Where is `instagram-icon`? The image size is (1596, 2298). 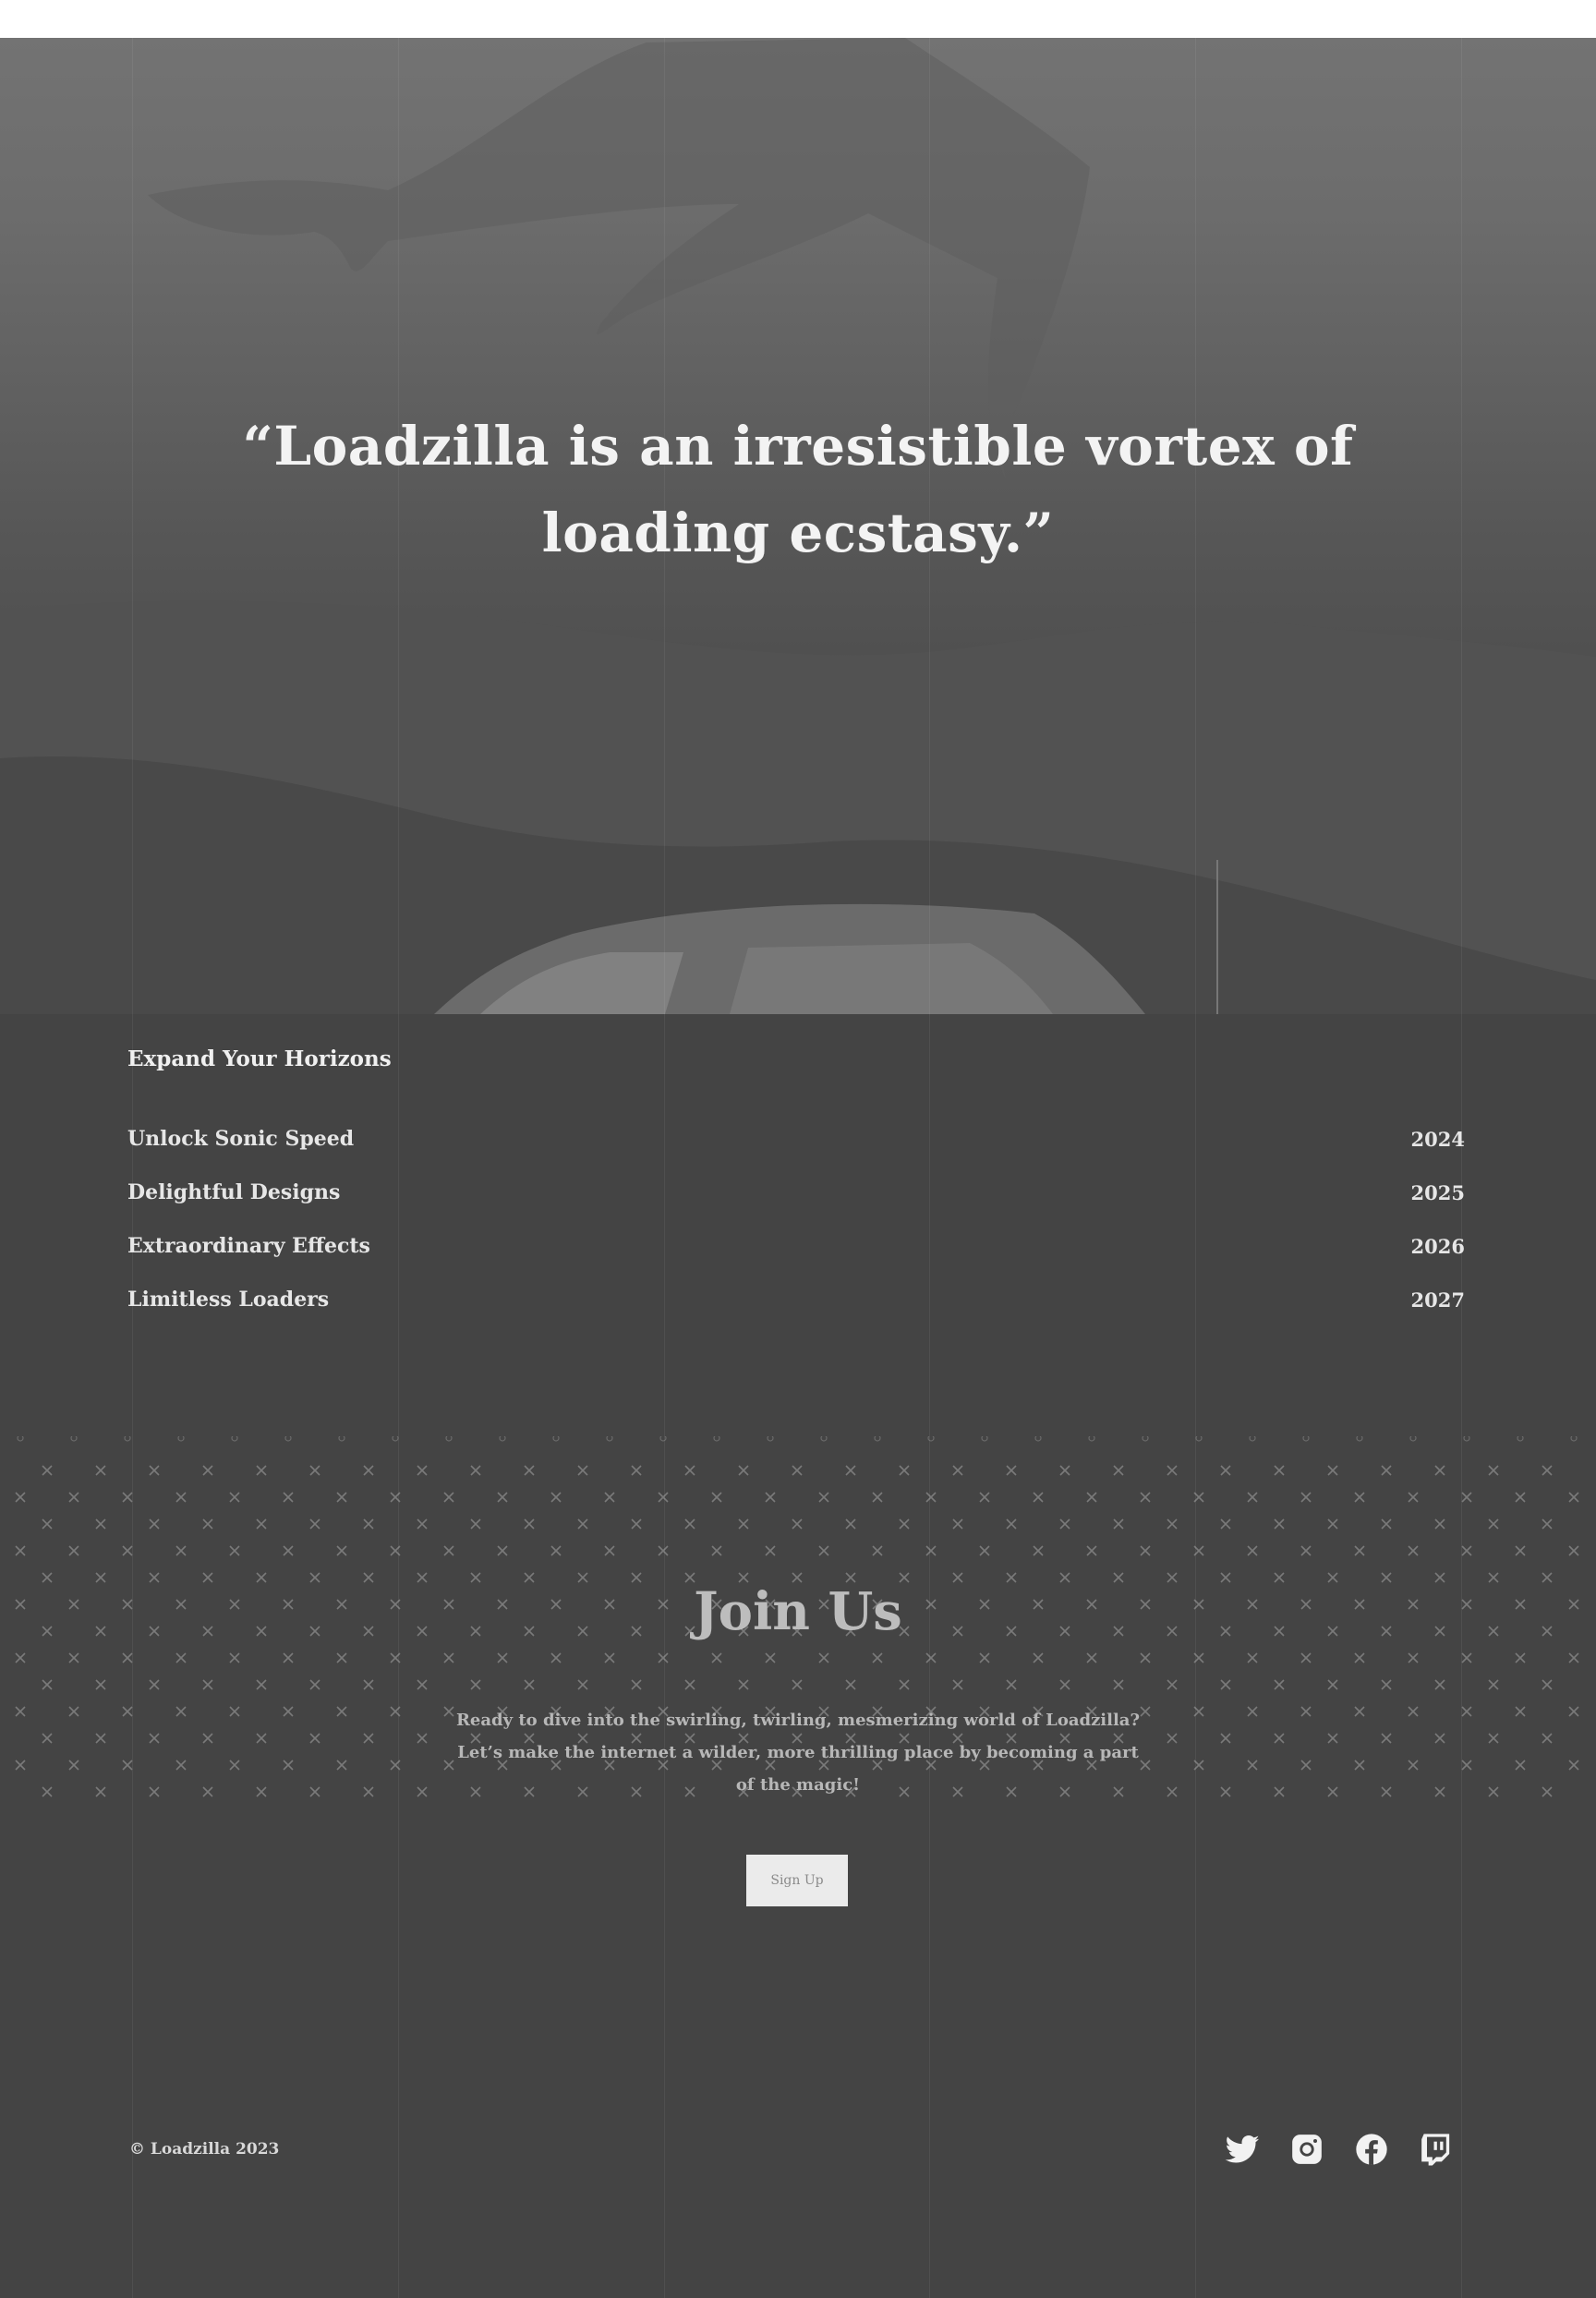 instagram-icon is located at coordinates (1307, 2149).